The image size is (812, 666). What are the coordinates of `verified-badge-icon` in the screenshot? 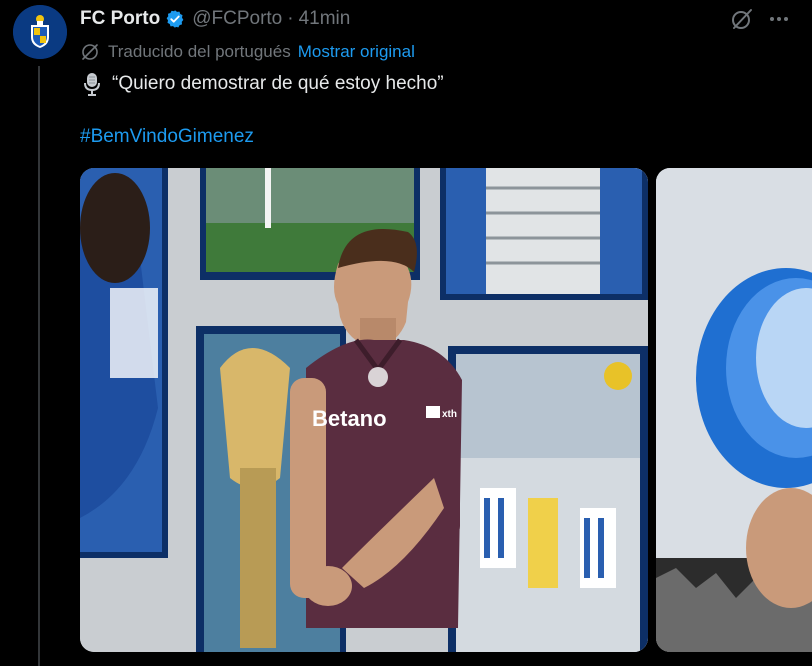 It's located at (175, 19).